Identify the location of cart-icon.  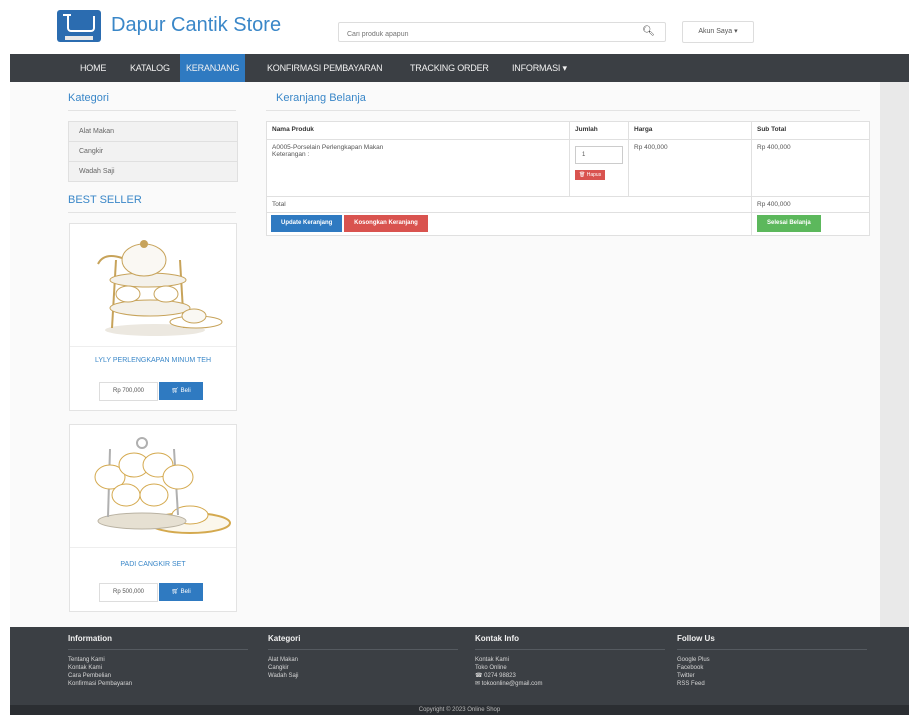
(79, 23).